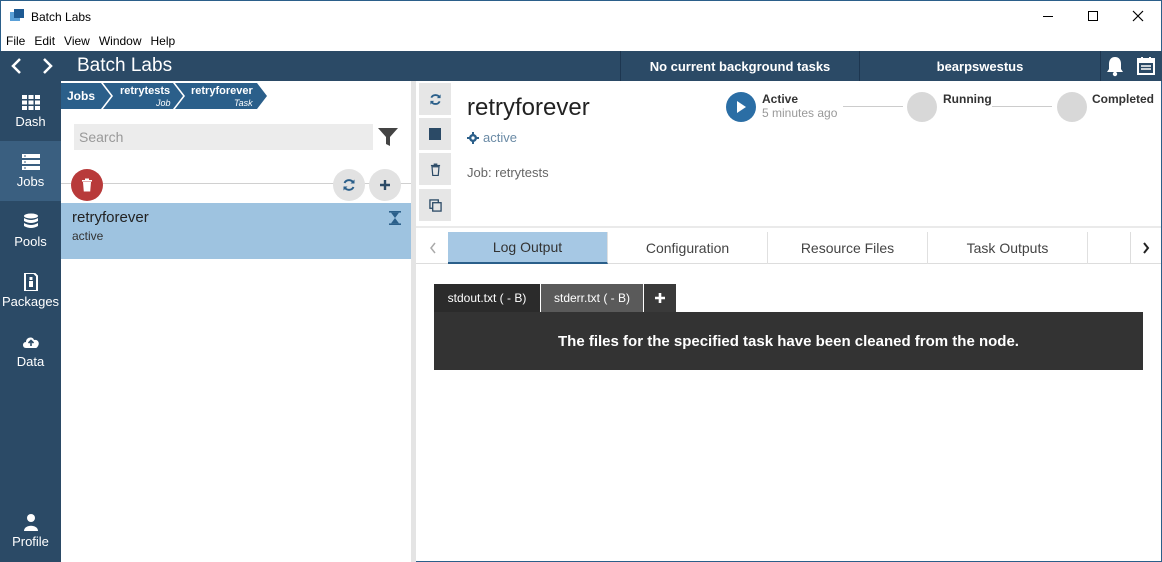  I want to click on refresh-task-button, so click(435, 99).